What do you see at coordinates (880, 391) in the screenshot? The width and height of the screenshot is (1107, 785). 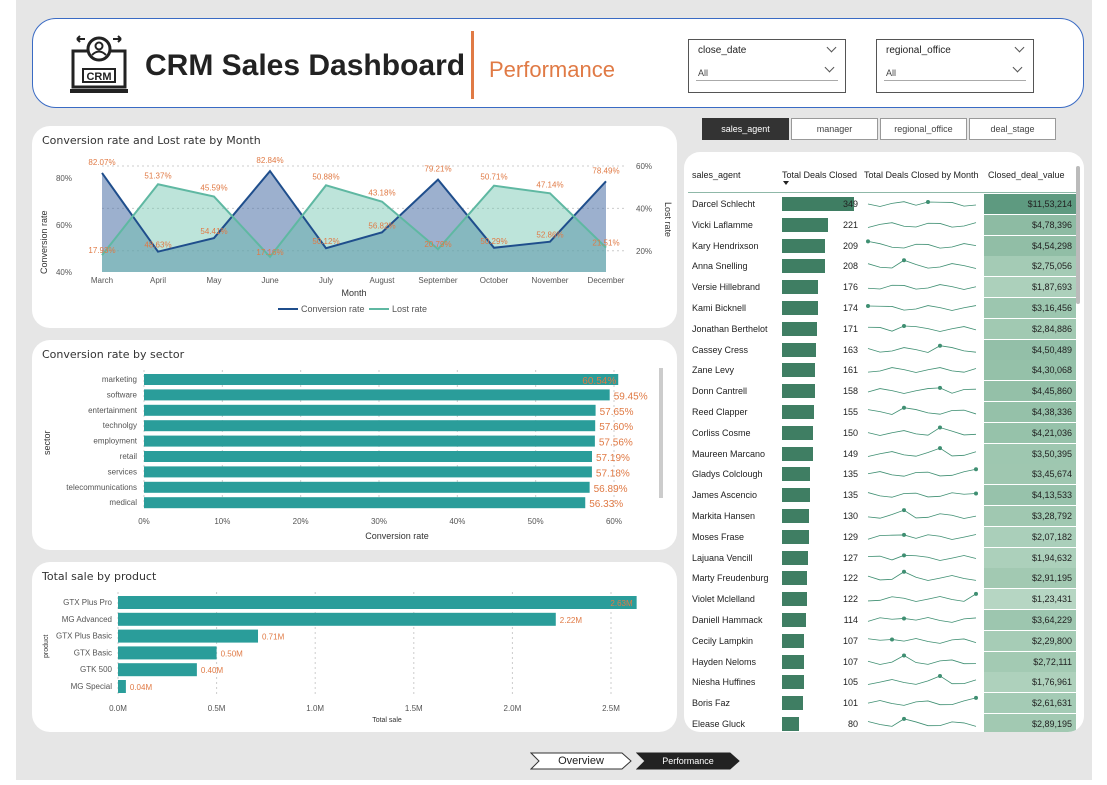 I see `table-row: Donn Cantrell 158 $4,45,860` at bounding box center [880, 391].